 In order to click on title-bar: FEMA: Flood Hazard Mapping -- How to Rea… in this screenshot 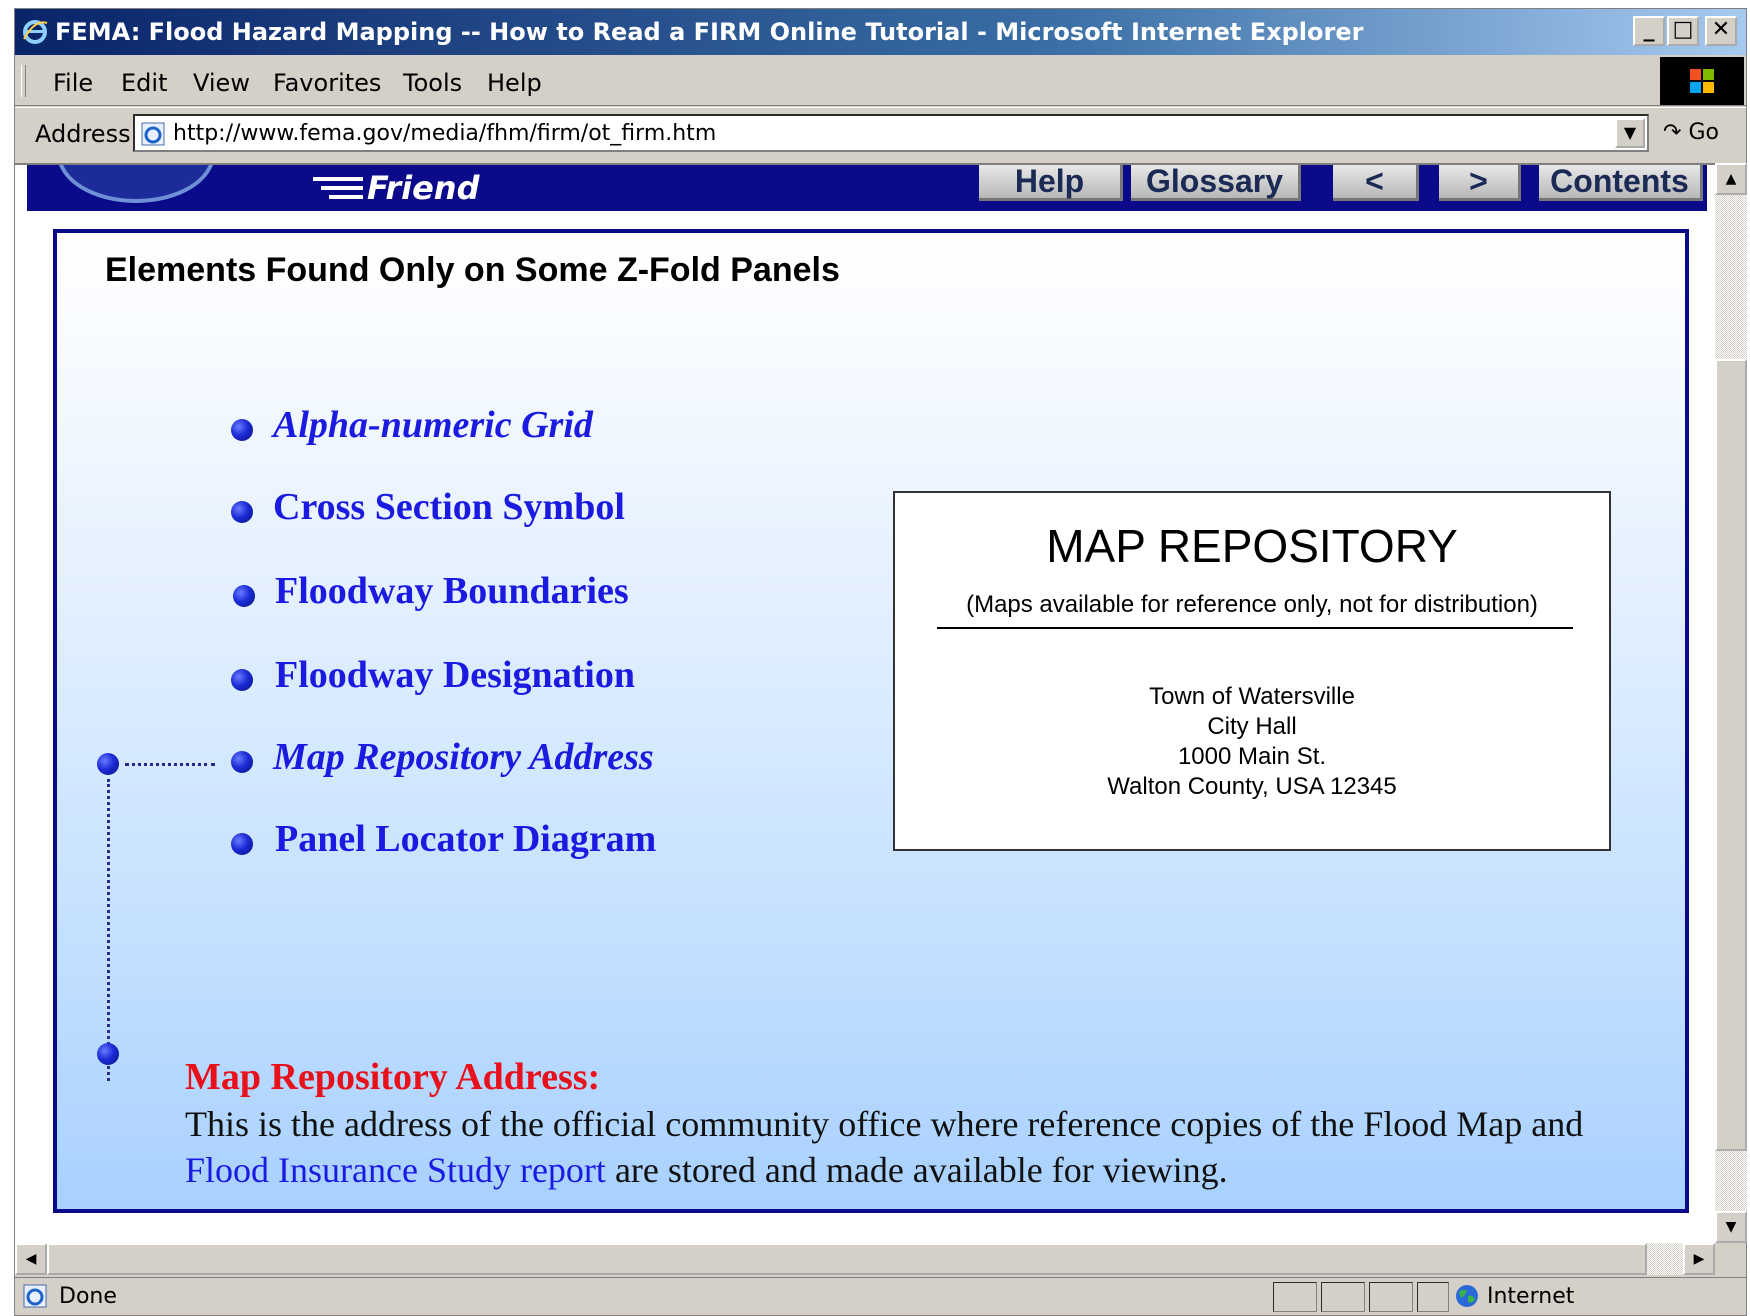, I will do `click(880, 32)`.